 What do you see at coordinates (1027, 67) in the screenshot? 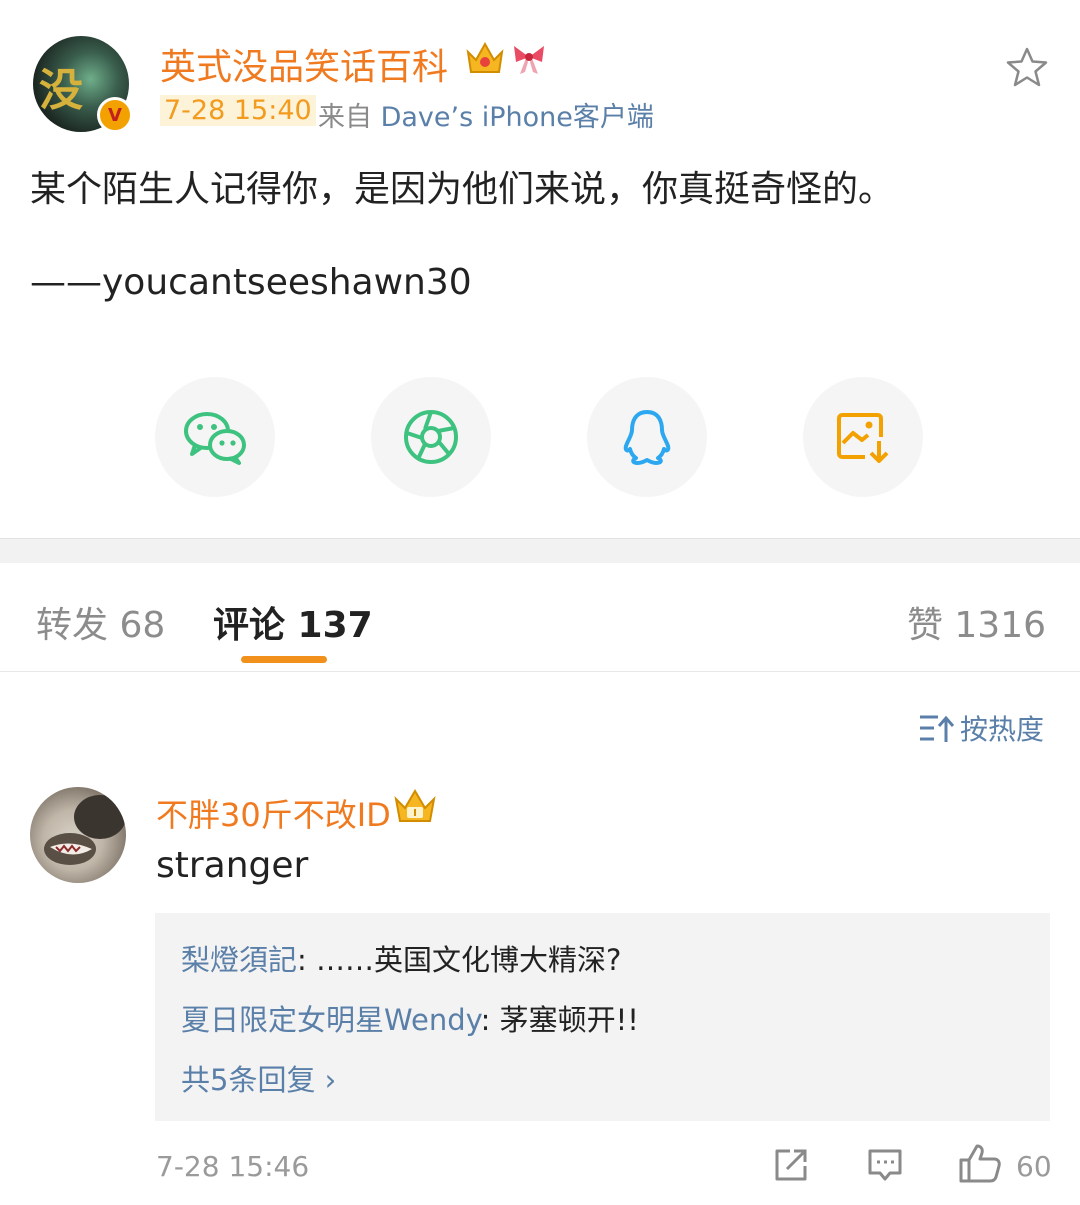
I see `favorite-star-icon` at bounding box center [1027, 67].